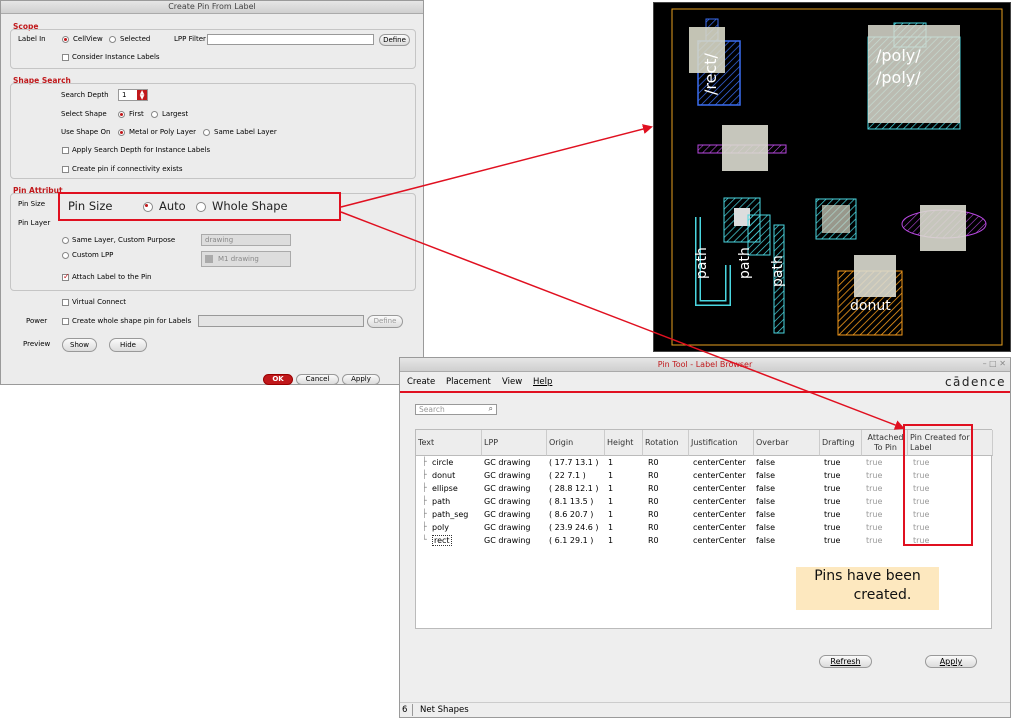 The width and height of the screenshot is (1013, 719). I want to click on pins-created-note: Pins have been created., so click(867, 588).